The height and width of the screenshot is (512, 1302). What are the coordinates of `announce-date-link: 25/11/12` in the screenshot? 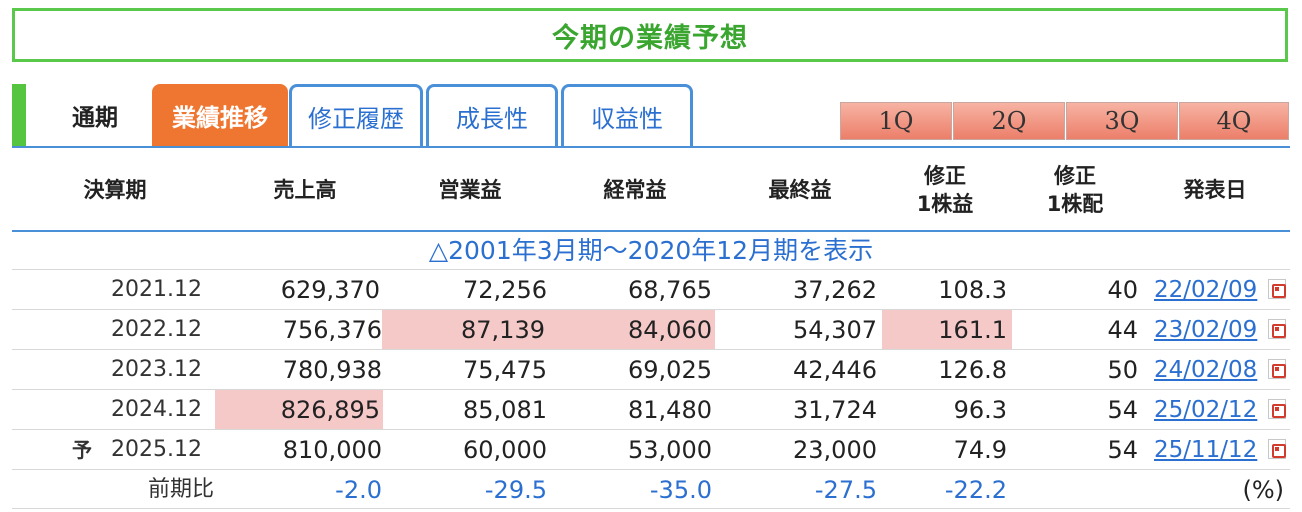 It's located at (1211, 449).